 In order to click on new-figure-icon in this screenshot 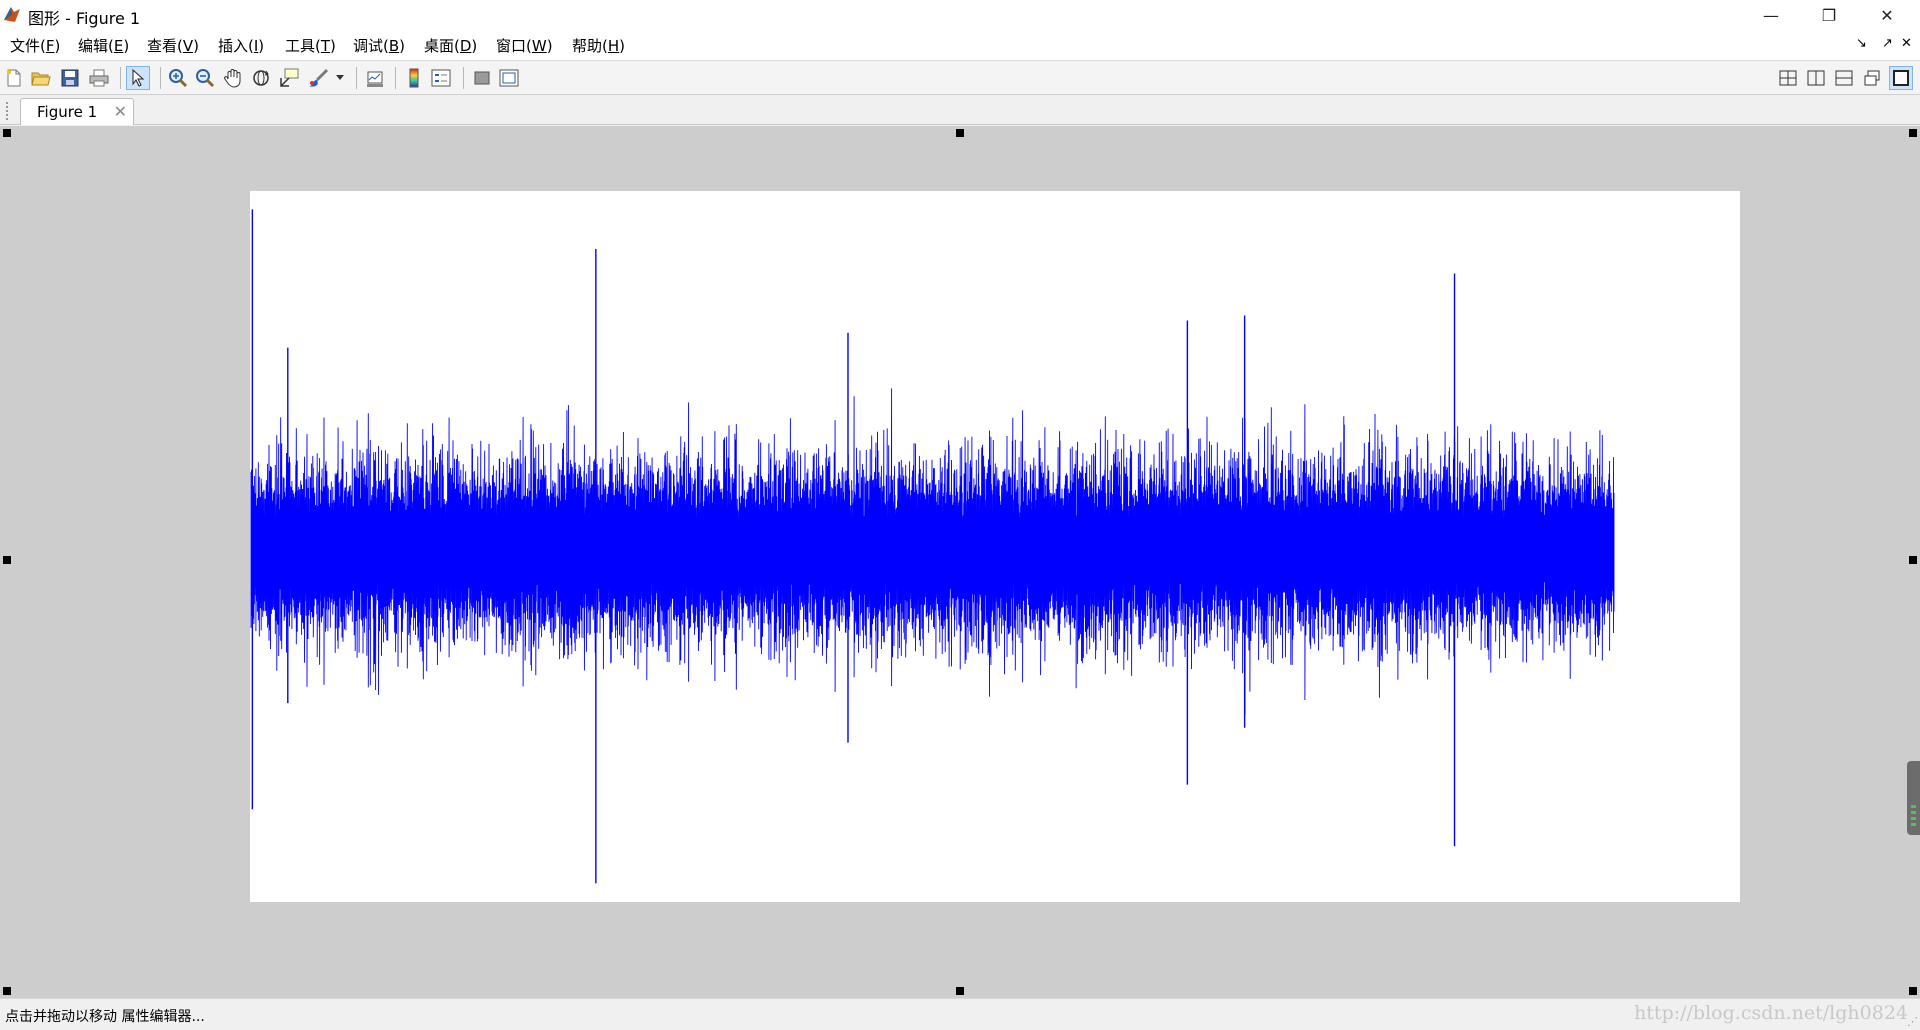, I will do `click(14, 78)`.